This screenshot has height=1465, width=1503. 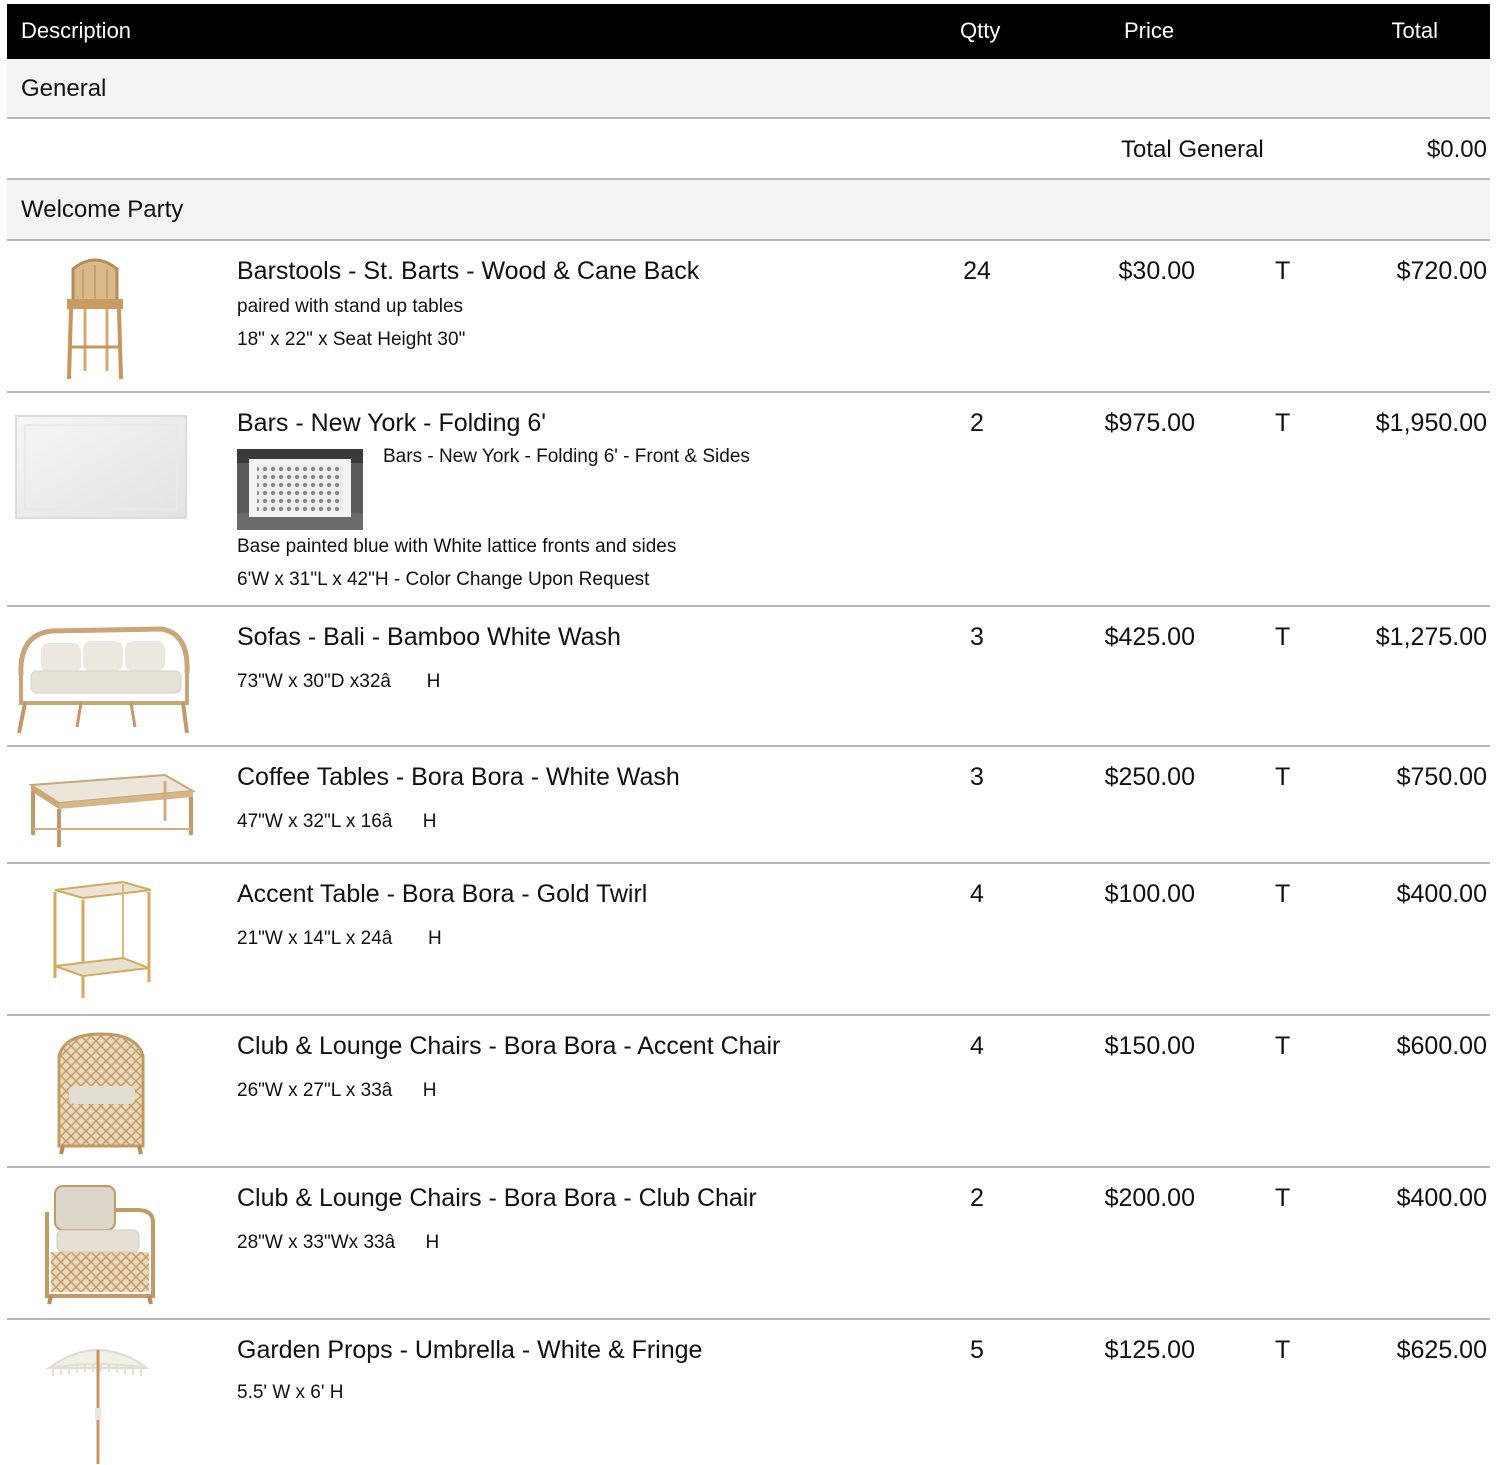 What do you see at coordinates (392, 423) in the screenshot?
I see `item-name: Bars - New York - Folding 6'` at bounding box center [392, 423].